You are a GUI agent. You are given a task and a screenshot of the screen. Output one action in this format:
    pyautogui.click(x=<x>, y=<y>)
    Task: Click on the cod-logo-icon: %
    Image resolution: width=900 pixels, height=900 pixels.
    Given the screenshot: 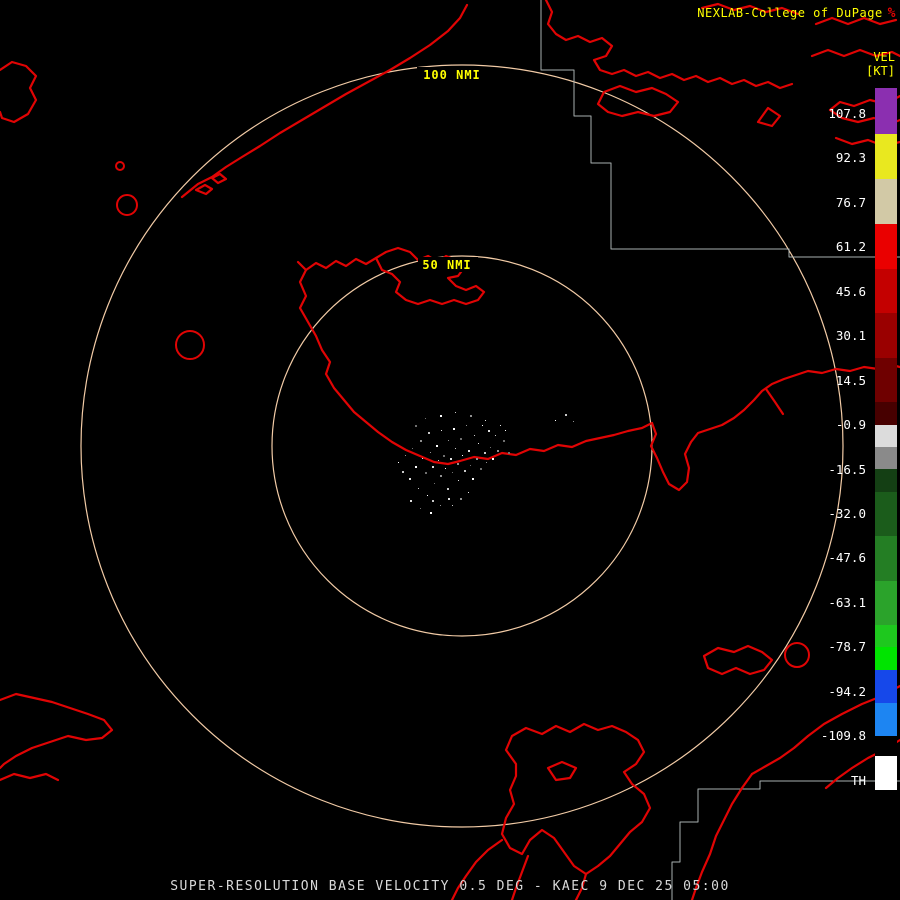 What is the action you would take?
    pyautogui.click(x=891, y=13)
    